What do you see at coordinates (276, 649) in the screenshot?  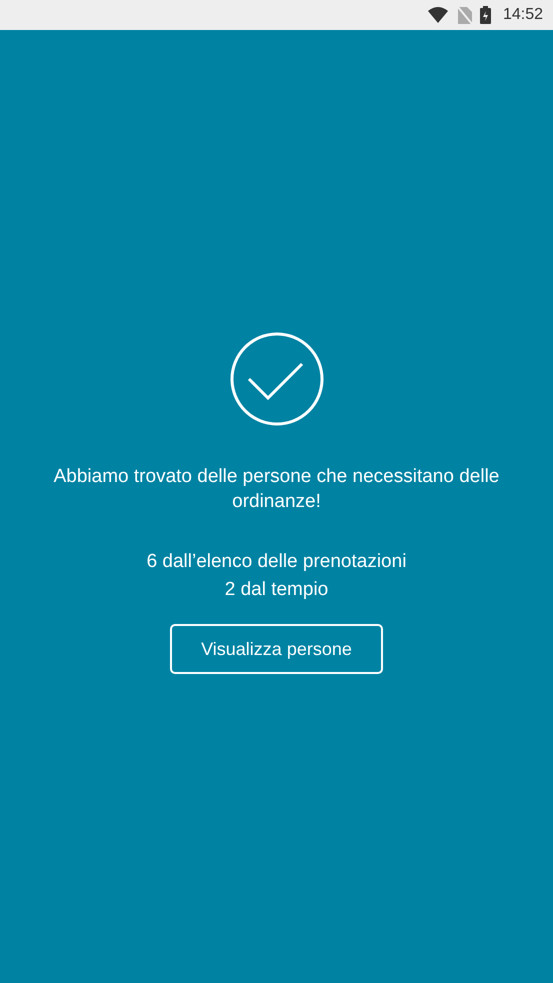 I see `view-people-button: Visualizza persone` at bounding box center [276, 649].